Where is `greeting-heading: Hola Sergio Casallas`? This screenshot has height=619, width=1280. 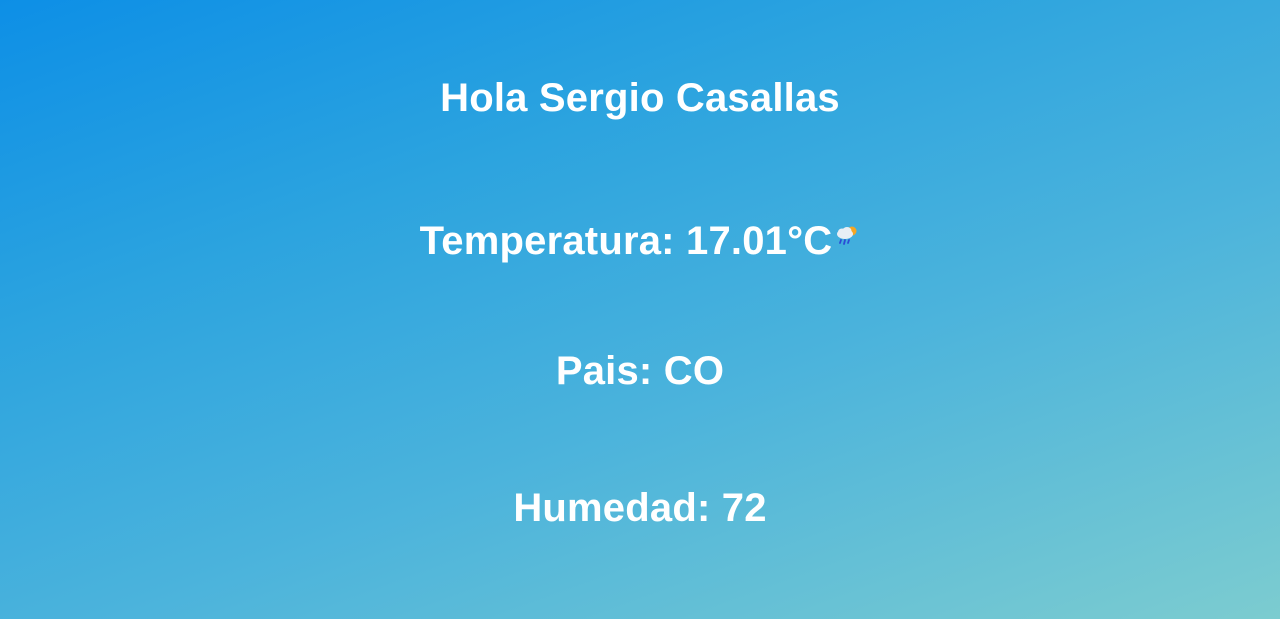
greeting-heading: Hola Sergio Casallas is located at coordinates (640, 98).